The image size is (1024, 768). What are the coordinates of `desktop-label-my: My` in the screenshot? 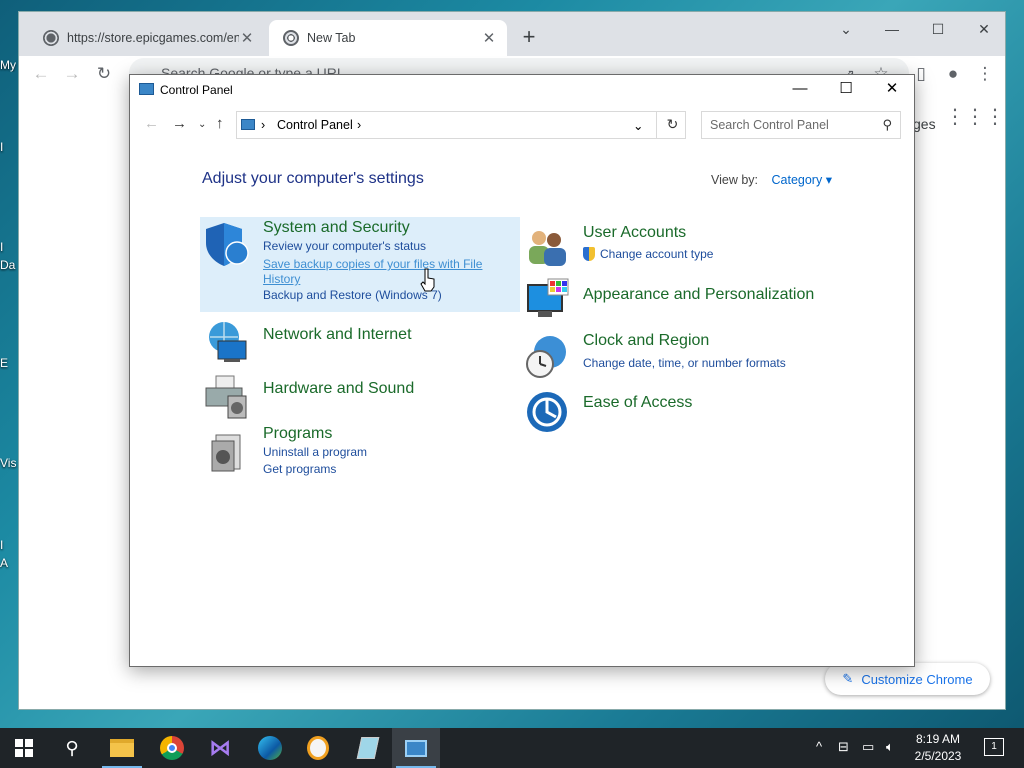 It's located at (9, 65).